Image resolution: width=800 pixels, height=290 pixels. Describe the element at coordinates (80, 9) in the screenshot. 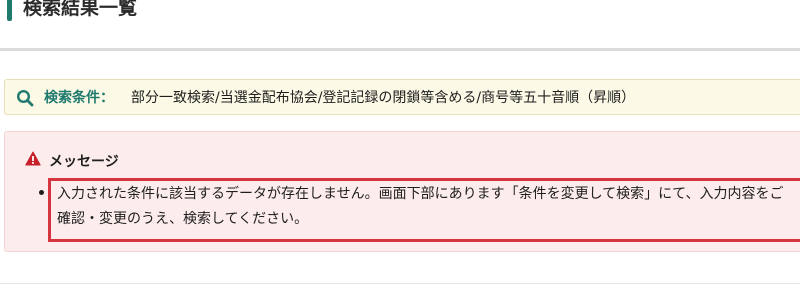

I see `page-title: 検索結果一覧` at that location.